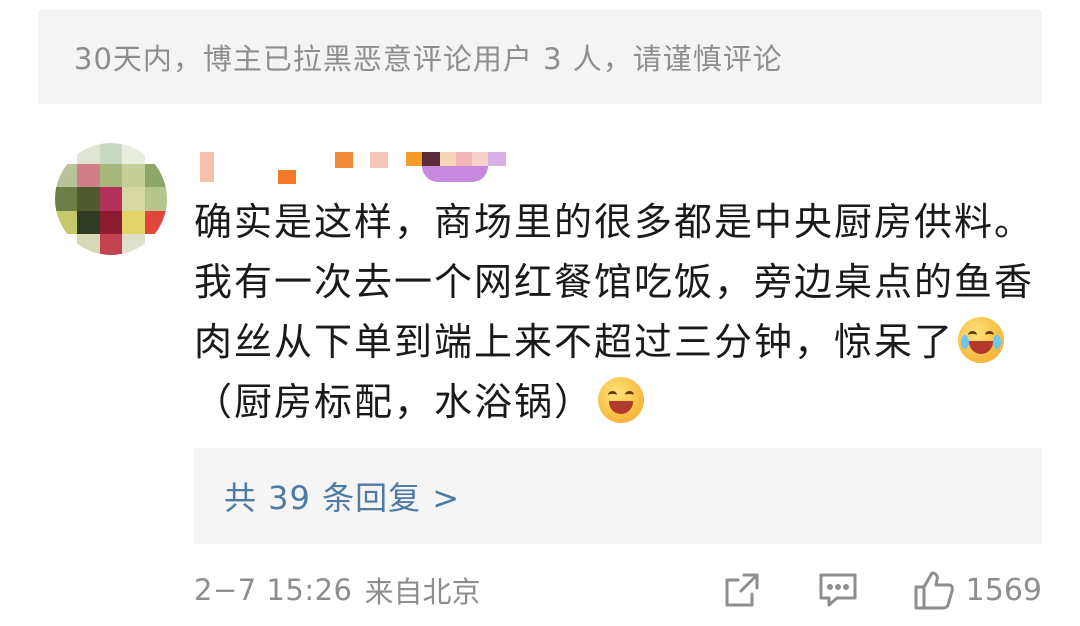 The image size is (1080, 626). Describe the element at coordinates (838, 590) in the screenshot. I see `comment-icon` at that location.